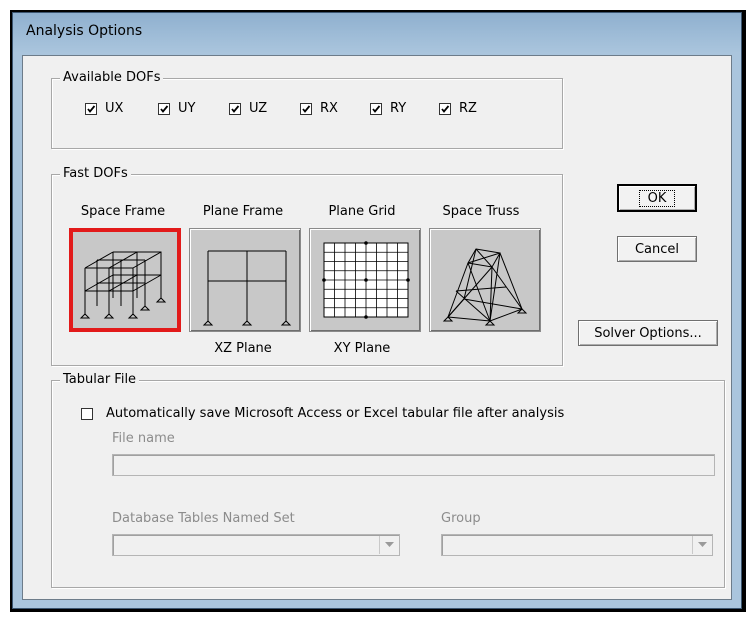 This screenshot has width=756, height=620. What do you see at coordinates (319, 108) in the screenshot?
I see `dof-rx: RX` at bounding box center [319, 108].